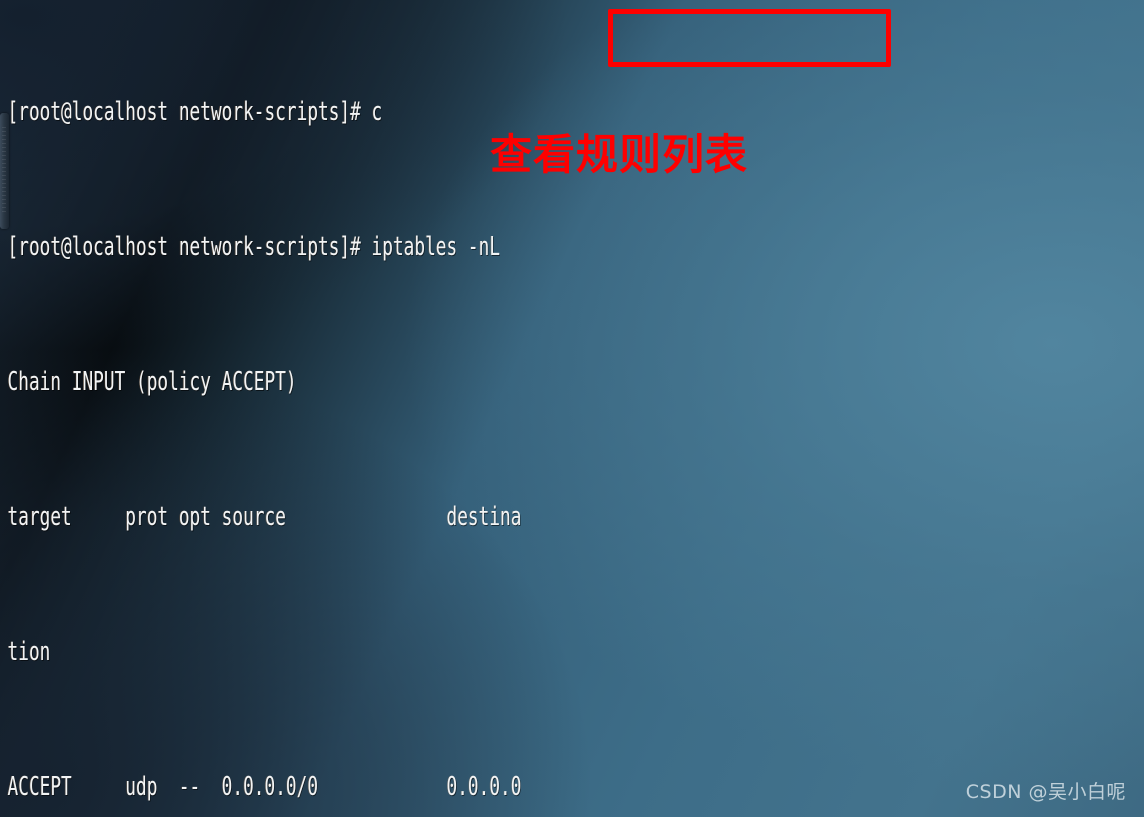 This screenshot has height=817, width=1144. I want to click on terminal-line-3: target prot opt source destina, so click(264, 517).